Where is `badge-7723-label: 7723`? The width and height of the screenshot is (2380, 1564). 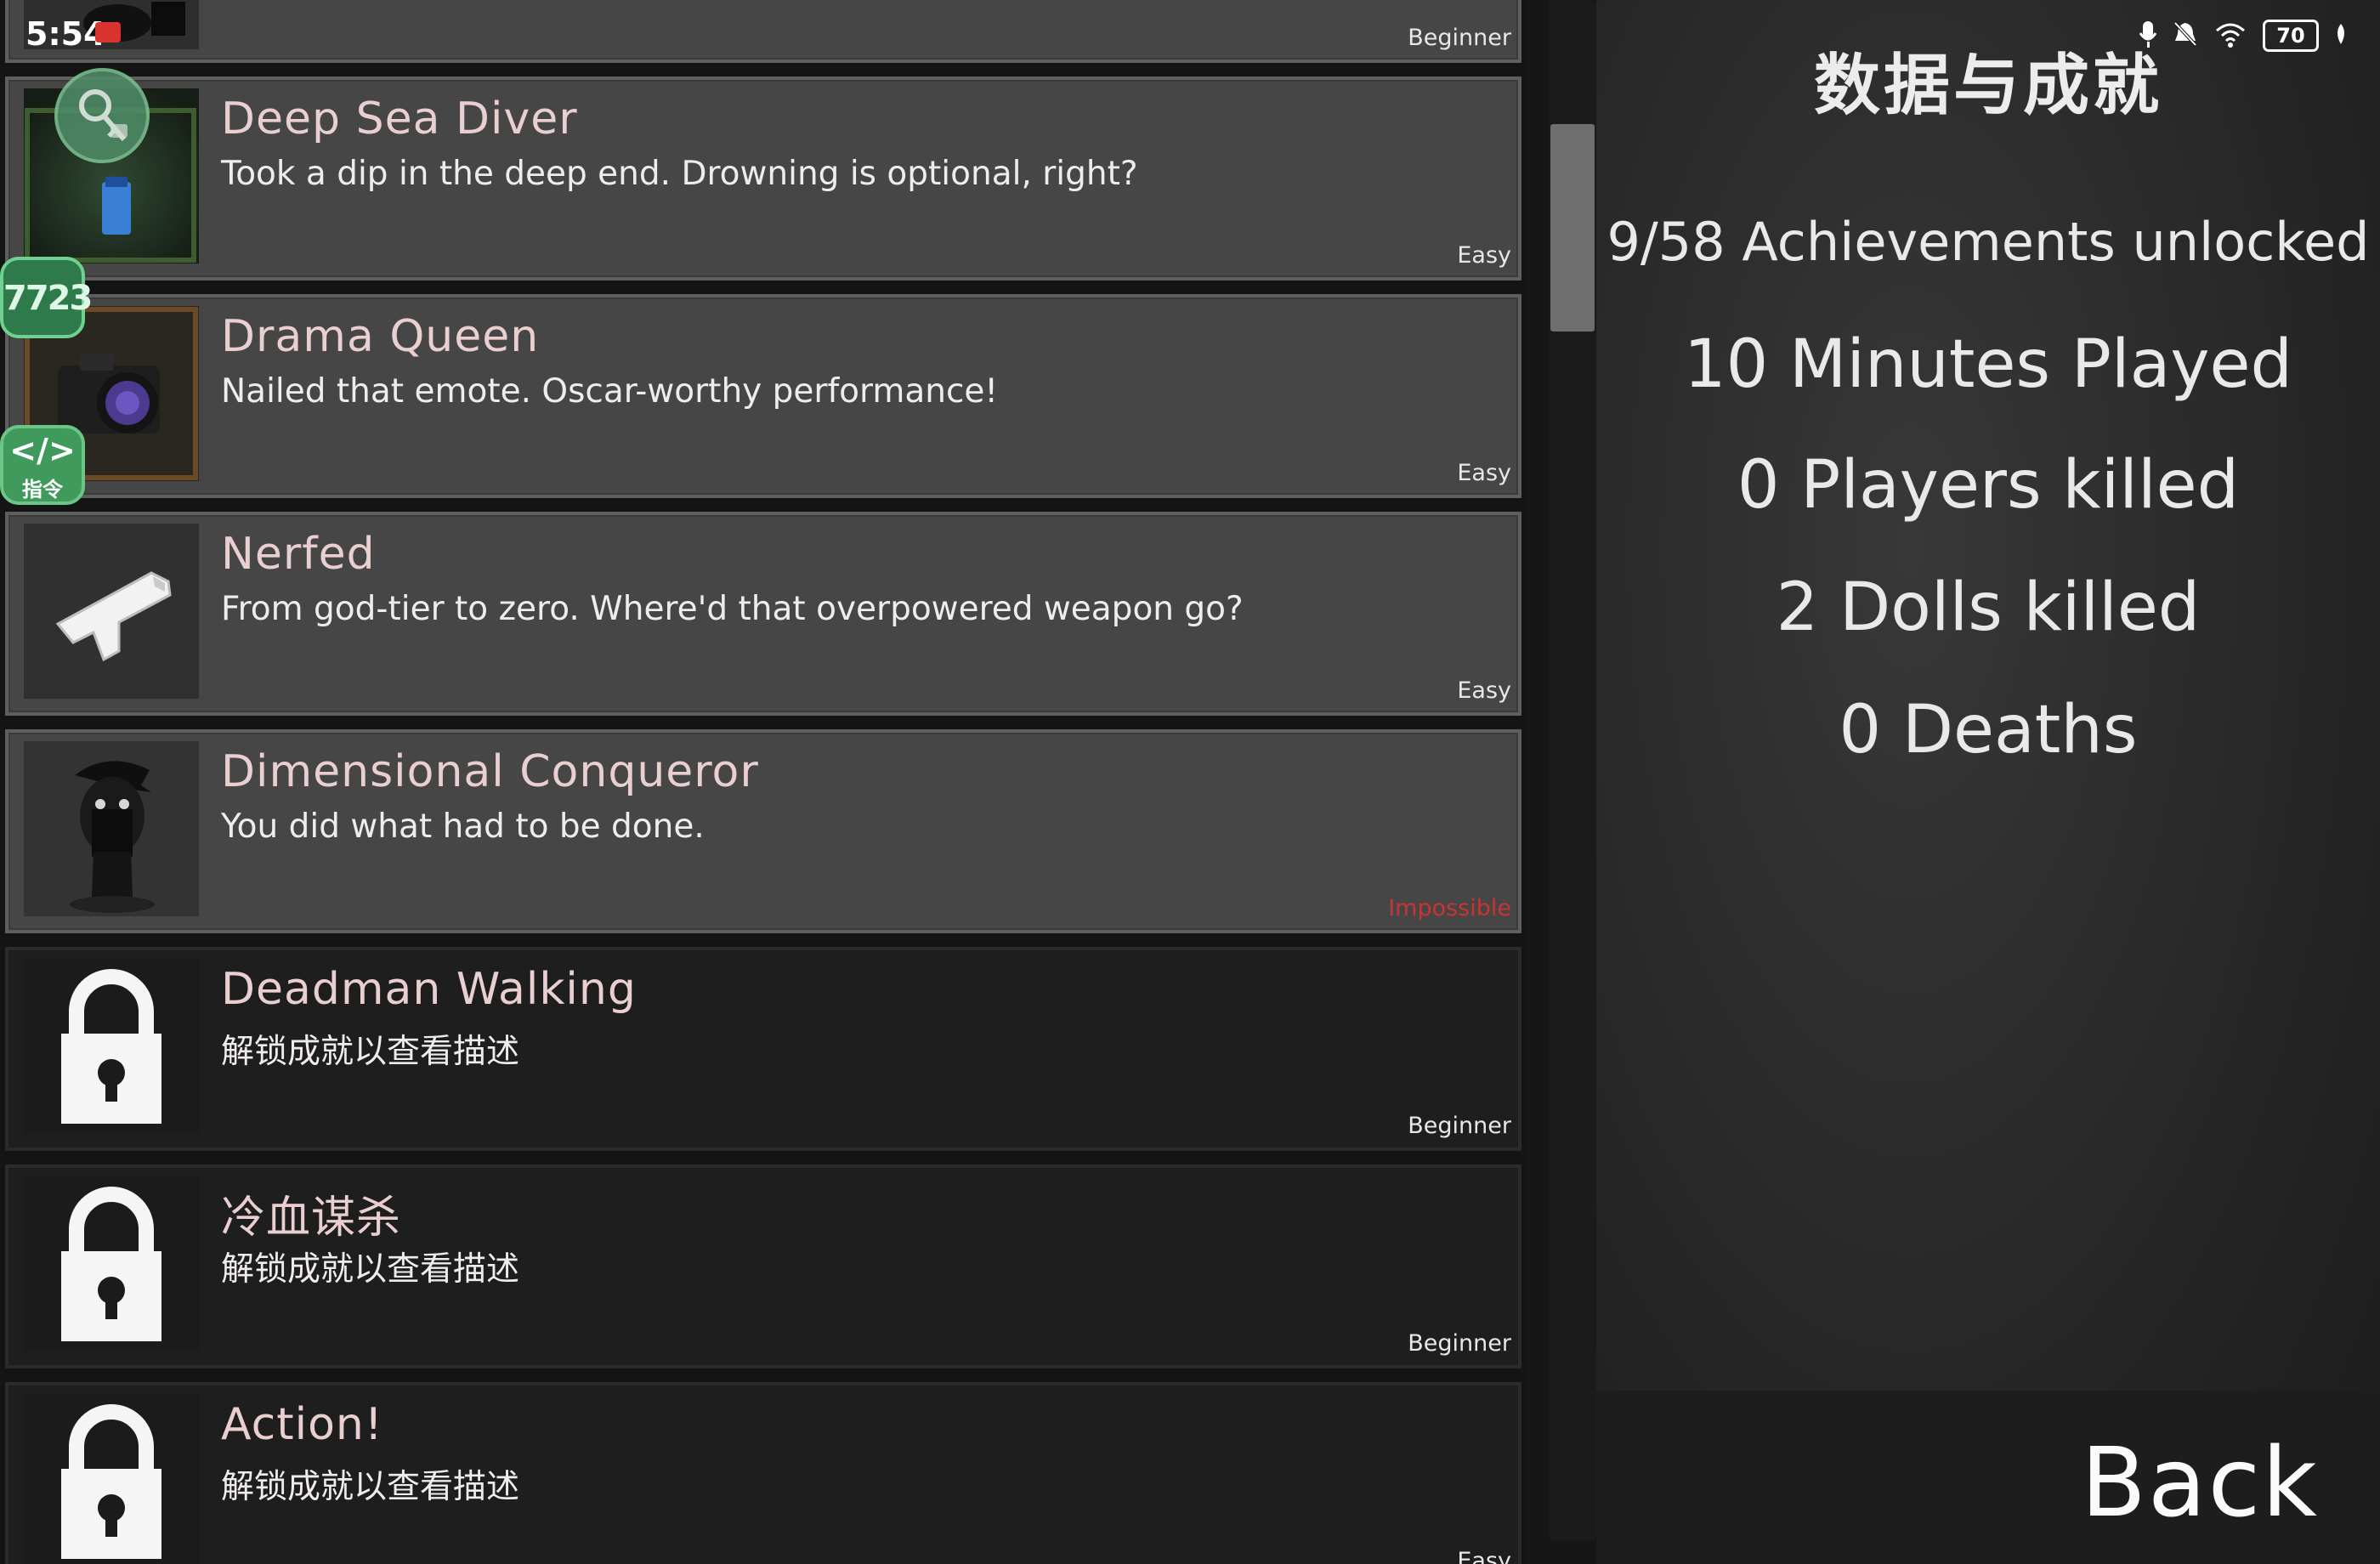
badge-7723-label: 7723 is located at coordinates (48, 298).